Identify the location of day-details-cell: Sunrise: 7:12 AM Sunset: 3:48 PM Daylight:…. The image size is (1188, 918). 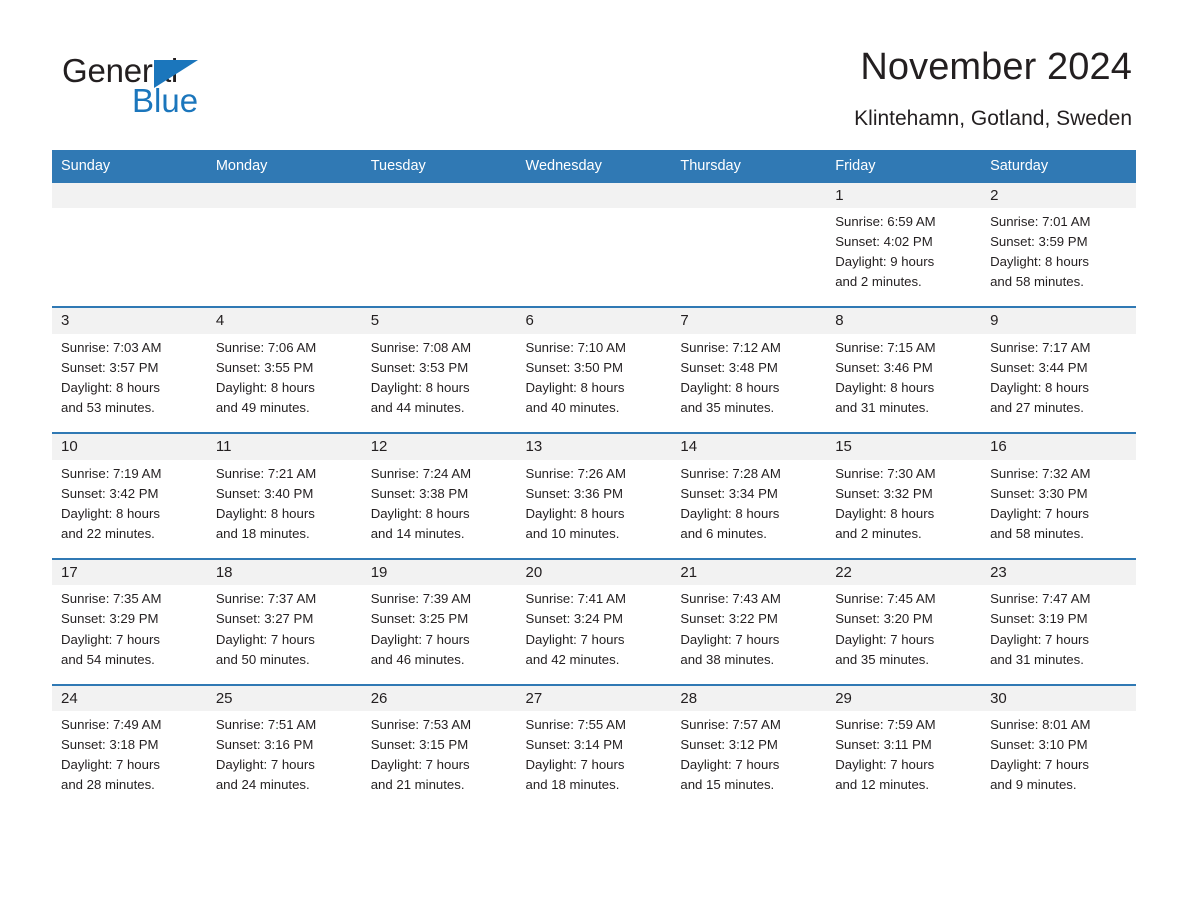
(749, 383).